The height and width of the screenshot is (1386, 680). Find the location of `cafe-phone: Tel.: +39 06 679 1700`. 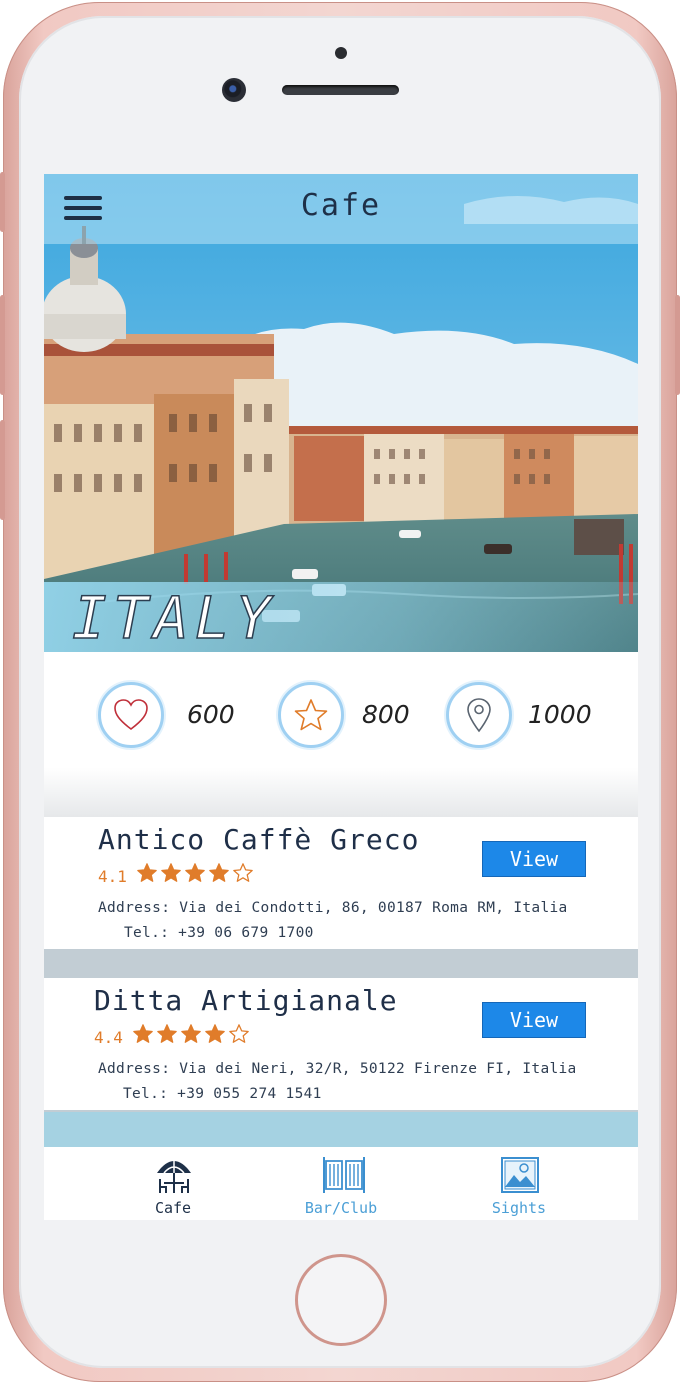

cafe-phone: Tel.: +39 06 679 1700 is located at coordinates (219, 933).